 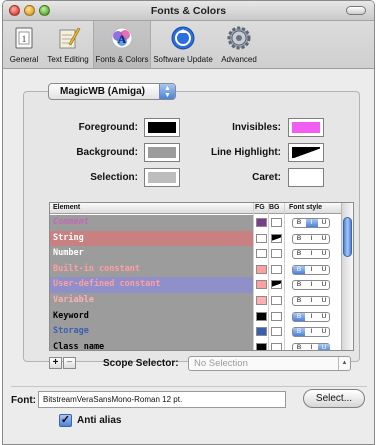 I want to click on tab-advanced: Advanced, so click(x=239, y=44).